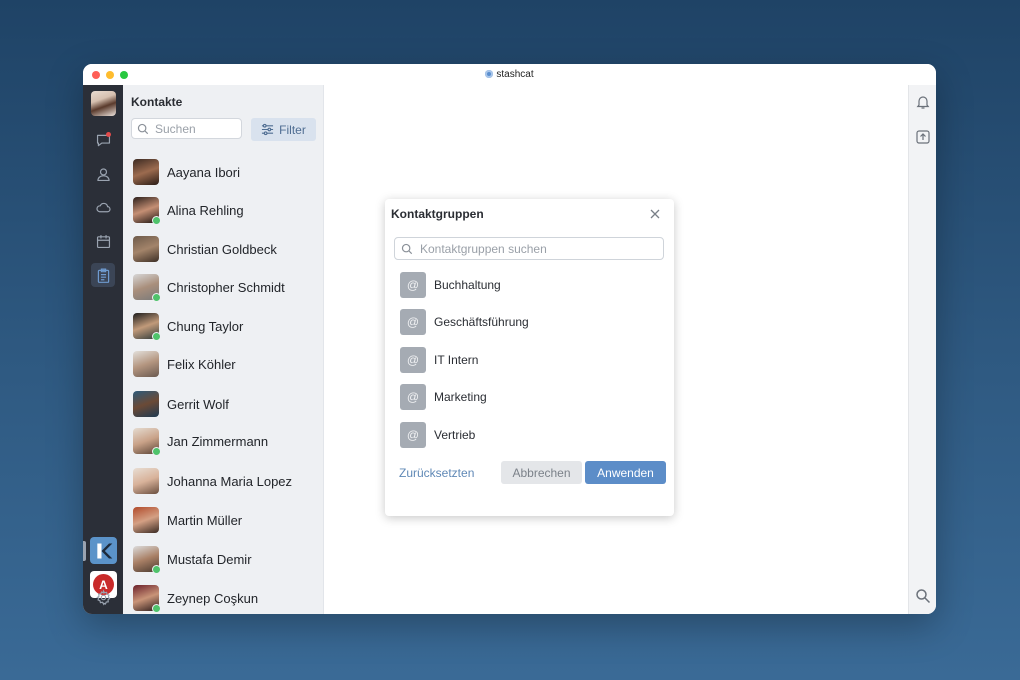 This screenshot has height=680, width=1020. What do you see at coordinates (203, 172) in the screenshot?
I see `contact-name: Aayana Ibori` at bounding box center [203, 172].